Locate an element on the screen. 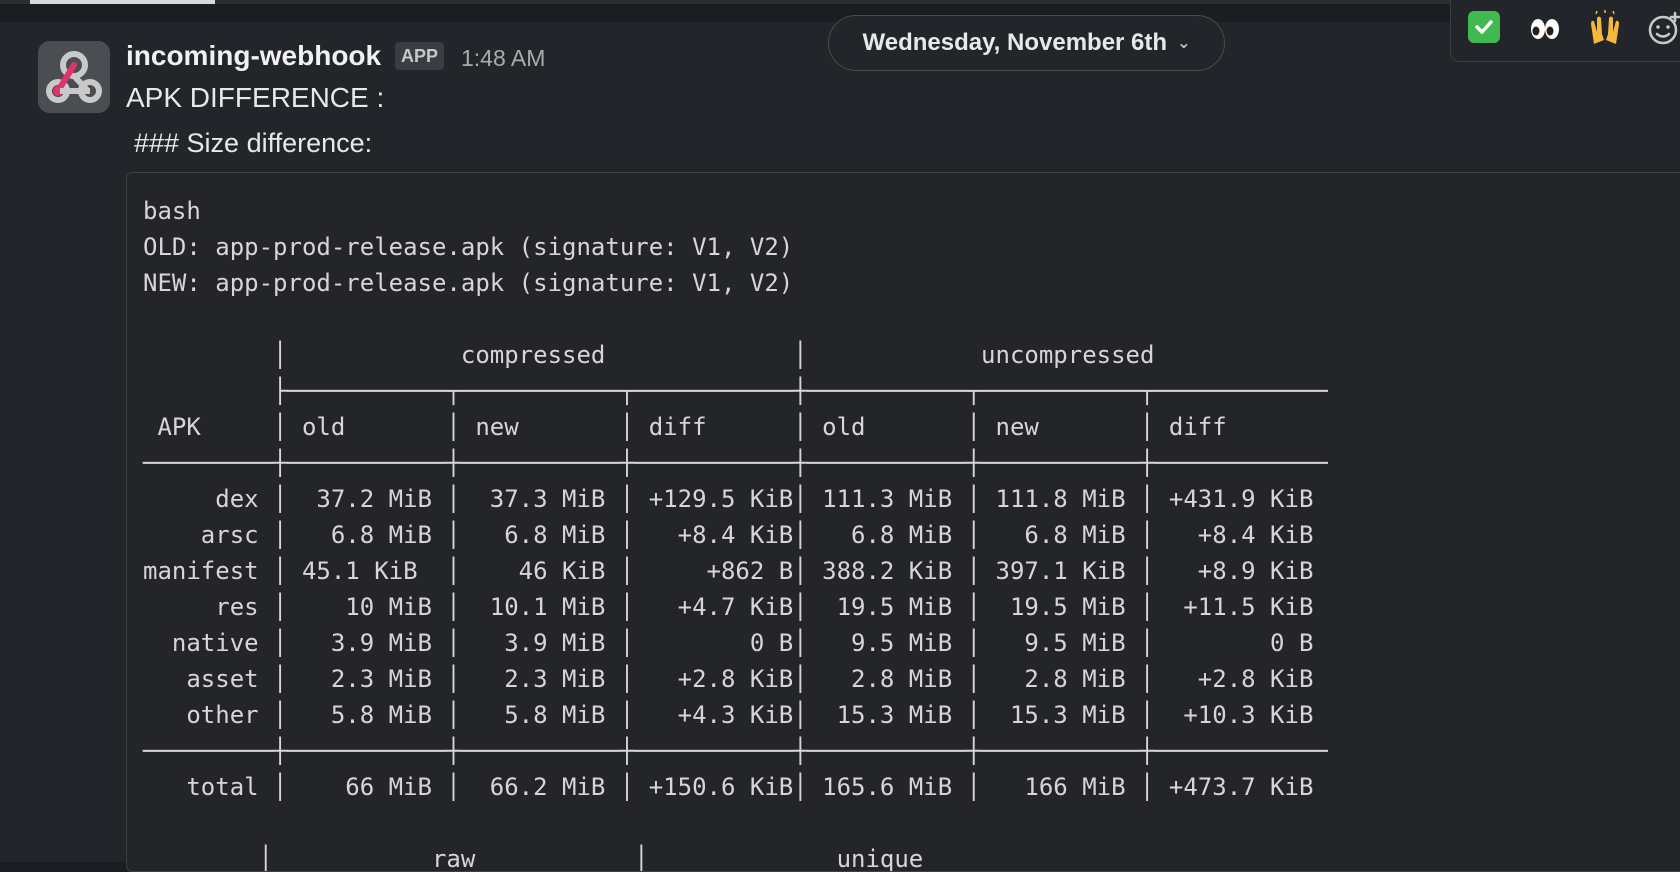 Image resolution: width=1680 pixels, height=872 pixels. date-divider-button: Wednesday, November 6th ⌄ is located at coordinates (1026, 43).